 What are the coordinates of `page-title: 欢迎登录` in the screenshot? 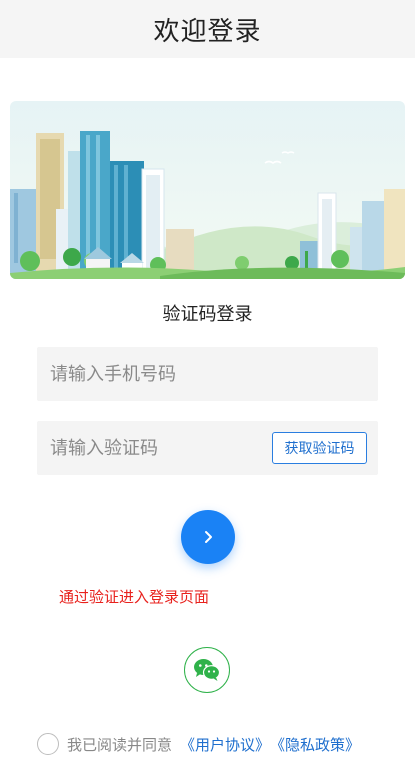 It's located at (207, 31).